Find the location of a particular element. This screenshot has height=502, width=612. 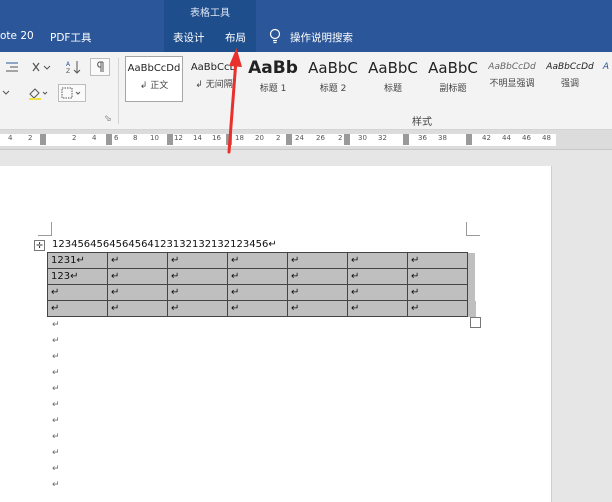

tab-pdf-tools: PDF工具 is located at coordinates (70, 37).